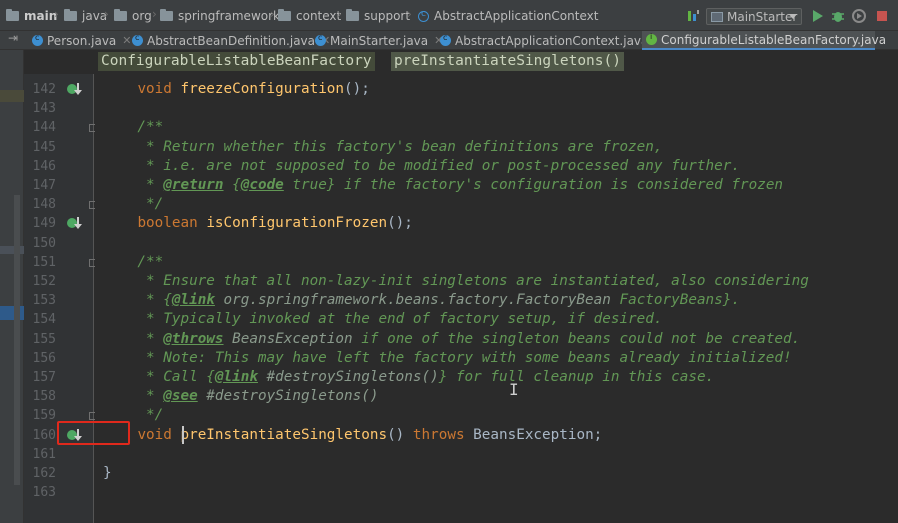 Image resolution: width=898 pixels, height=523 pixels. What do you see at coordinates (236, 61) in the screenshot?
I see `breadcrumb-interface: ConfigurableListableBeanFactory` at bounding box center [236, 61].